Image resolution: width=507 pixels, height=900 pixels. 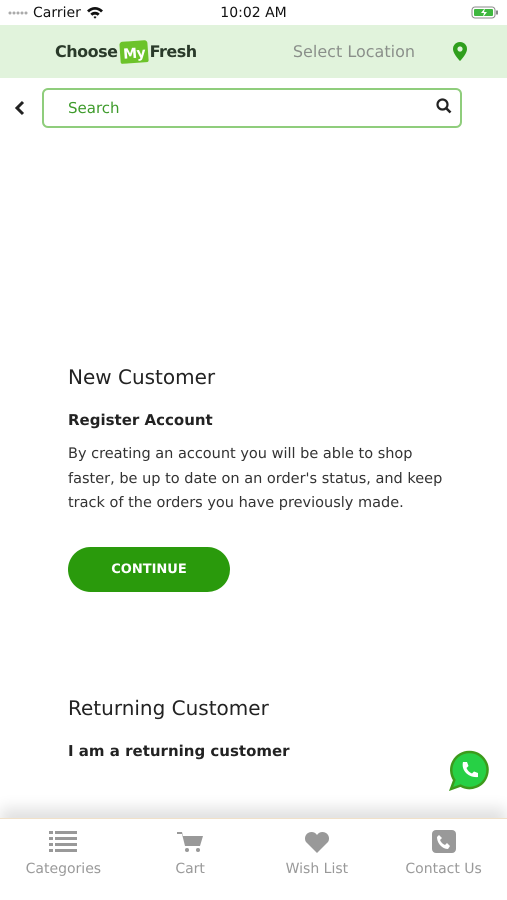 What do you see at coordinates (316, 841) in the screenshot?
I see `heart-icon` at bounding box center [316, 841].